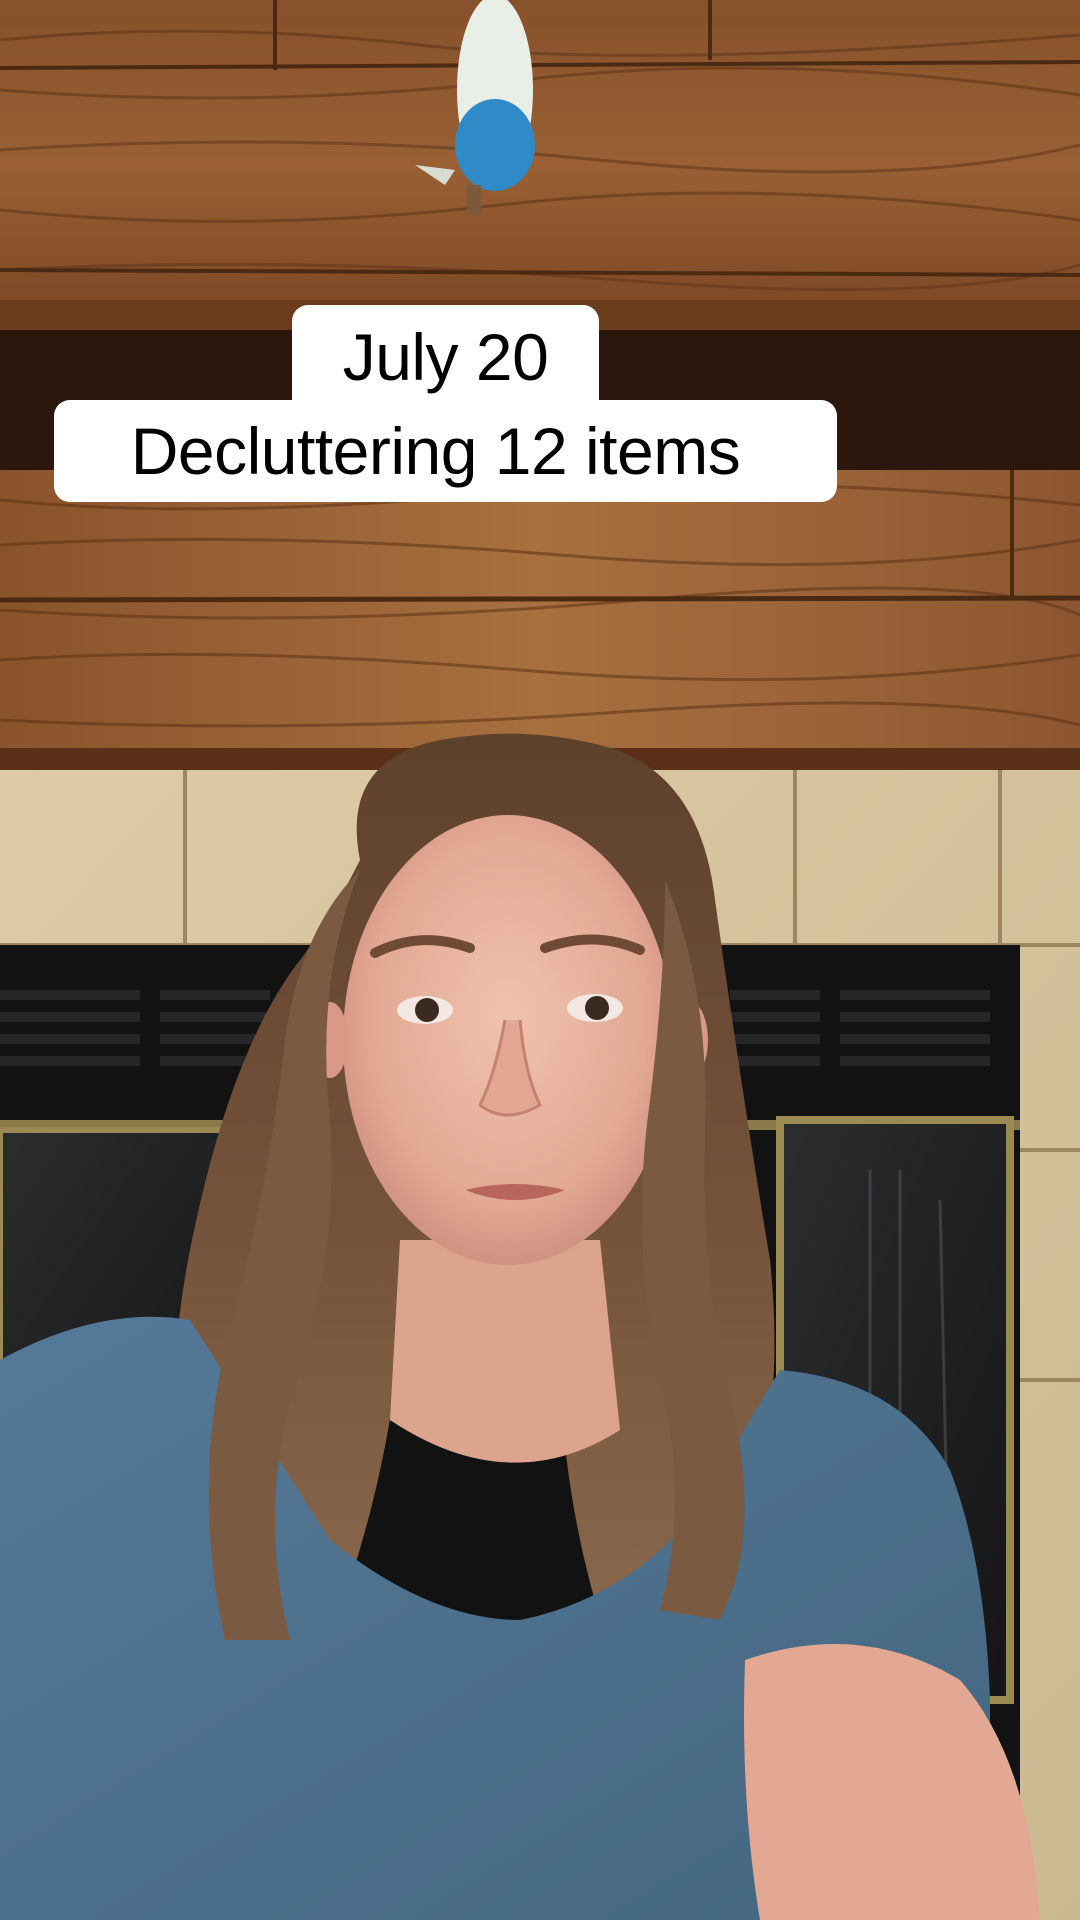 This screenshot has height=1920, width=1080. Describe the element at coordinates (445, 451) in the screenshot. I see `caption-title: Decluttering 12 items` at that location.